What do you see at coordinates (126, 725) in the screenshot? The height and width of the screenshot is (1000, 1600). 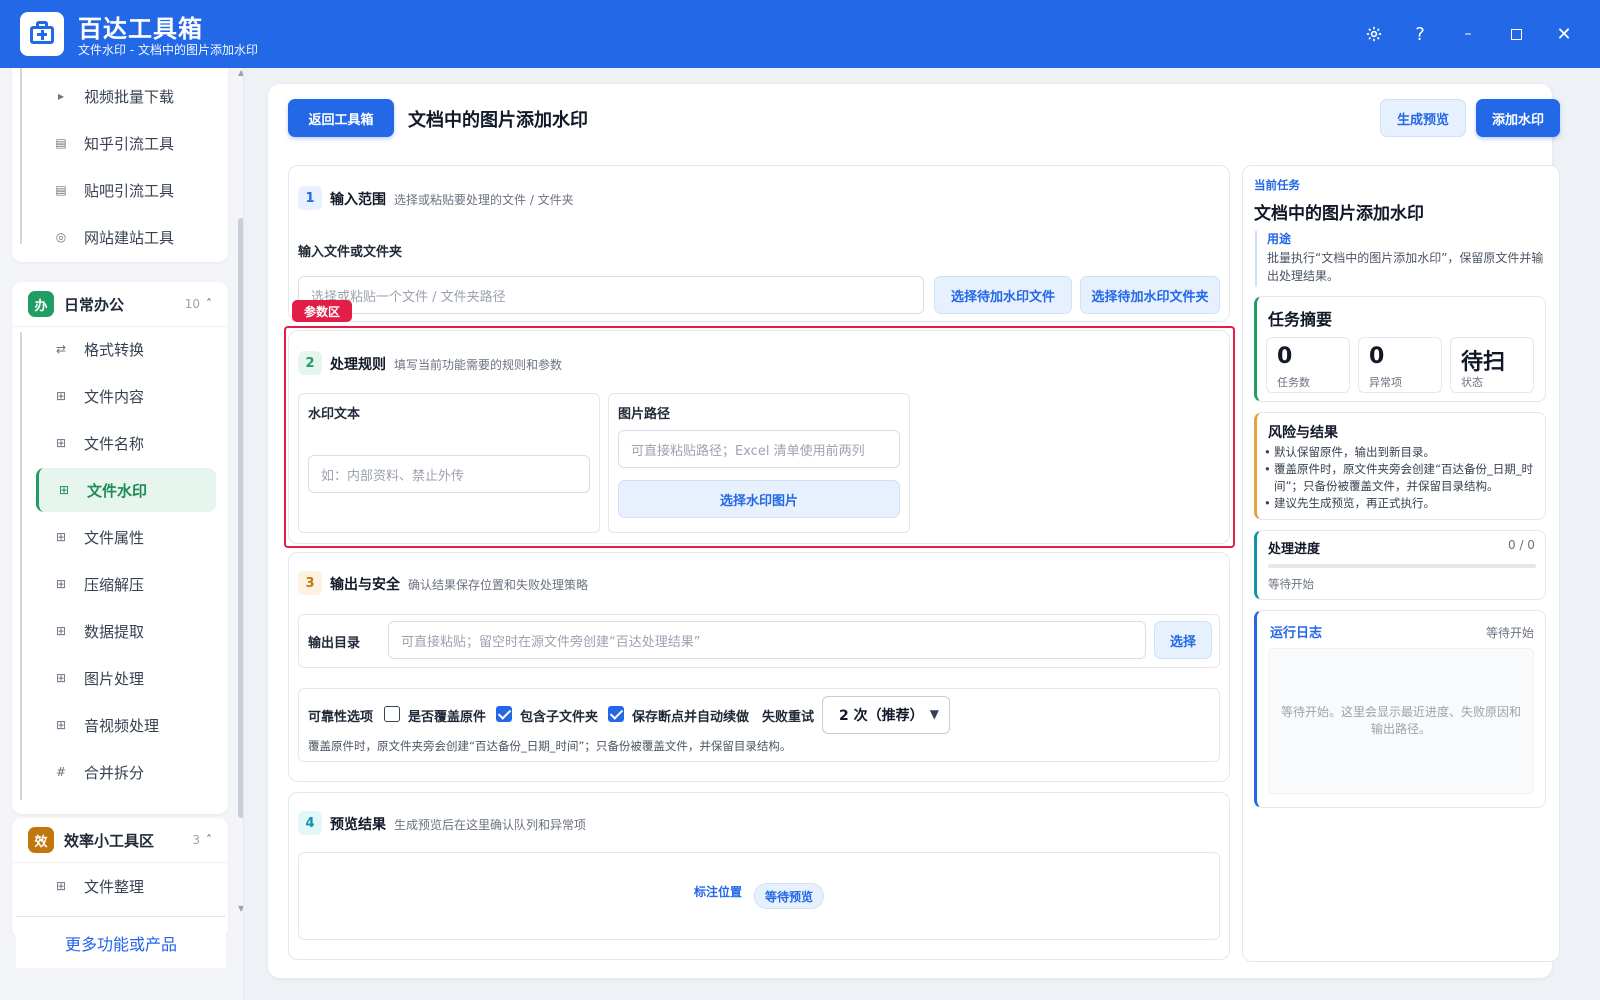 I see `sidebar-item-av-process: ⊞ 音视频处理` at bounding box center [126, 725].